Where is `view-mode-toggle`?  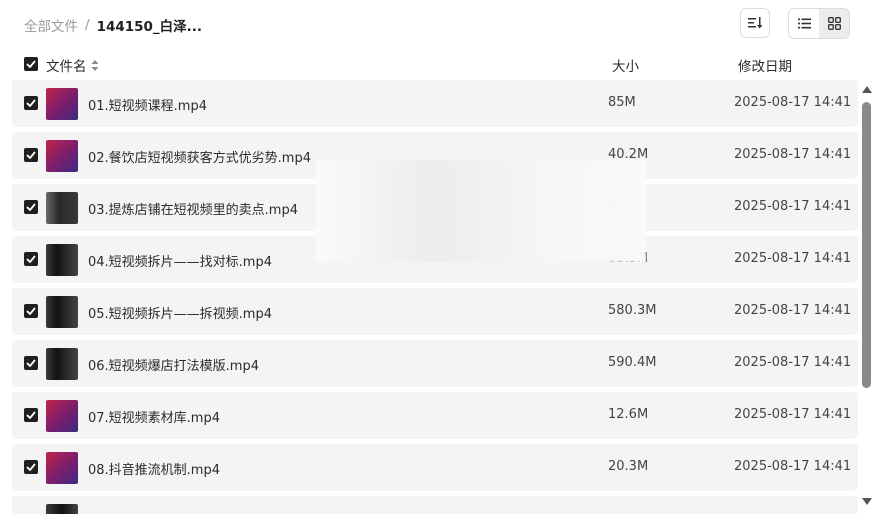 view-mode-toggle is located at coordinates (819, 23).